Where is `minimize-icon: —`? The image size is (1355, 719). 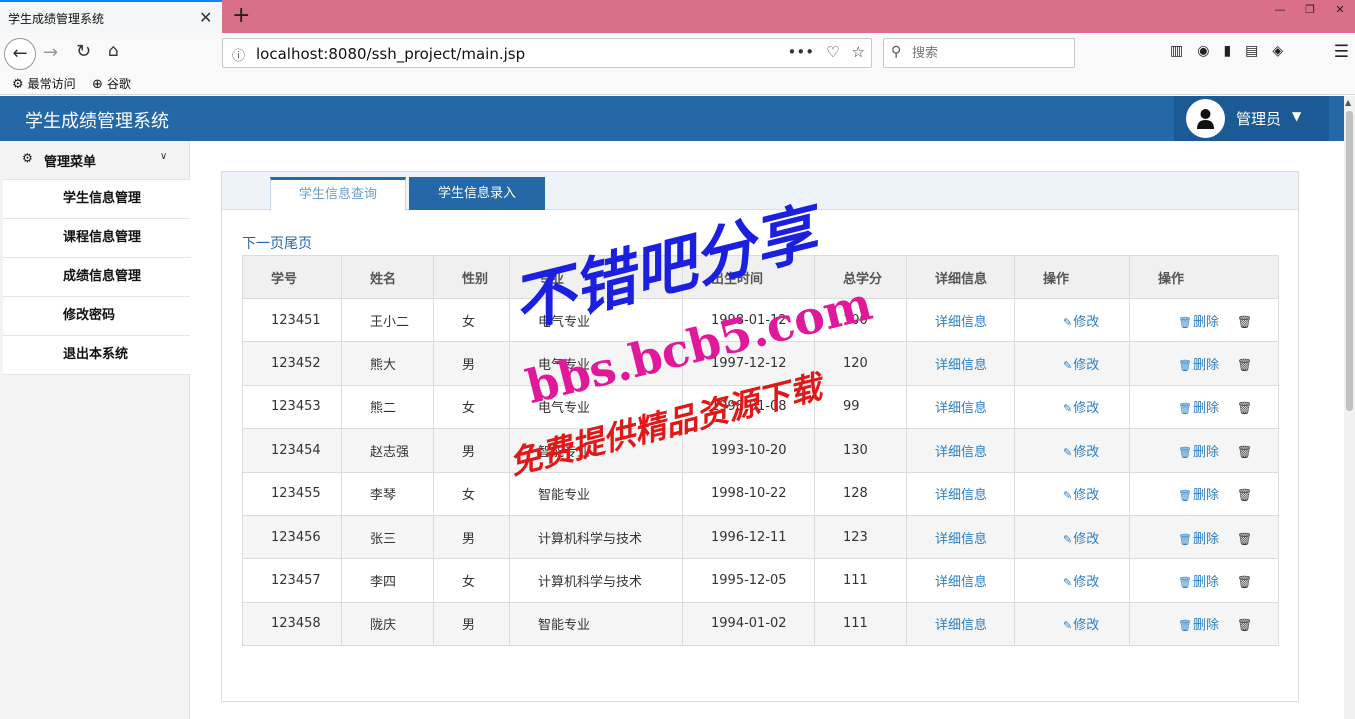 minimize-icon: — is located at coordinates (1280, 10).